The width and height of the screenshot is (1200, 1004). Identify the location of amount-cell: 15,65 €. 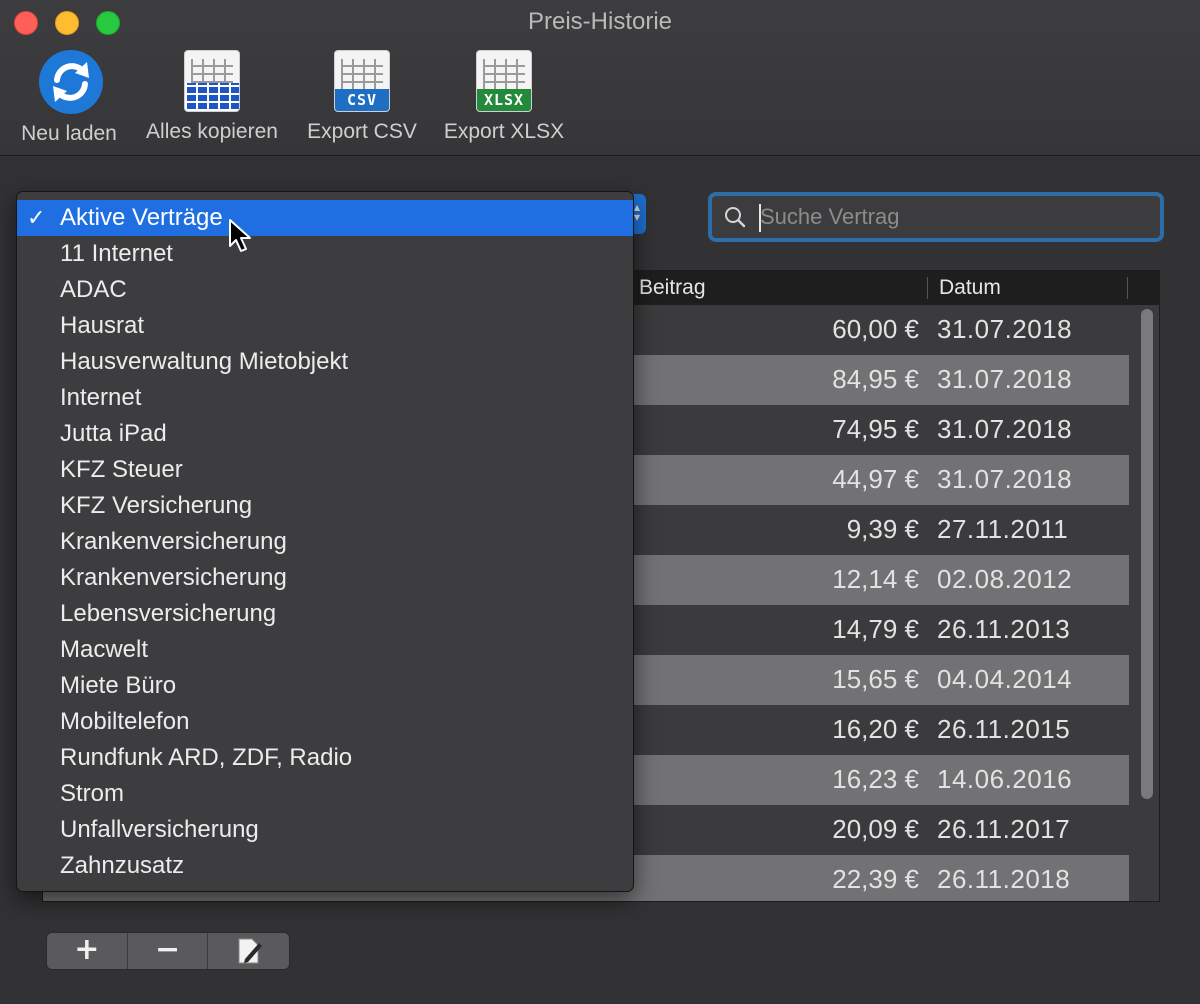
(875, 679).